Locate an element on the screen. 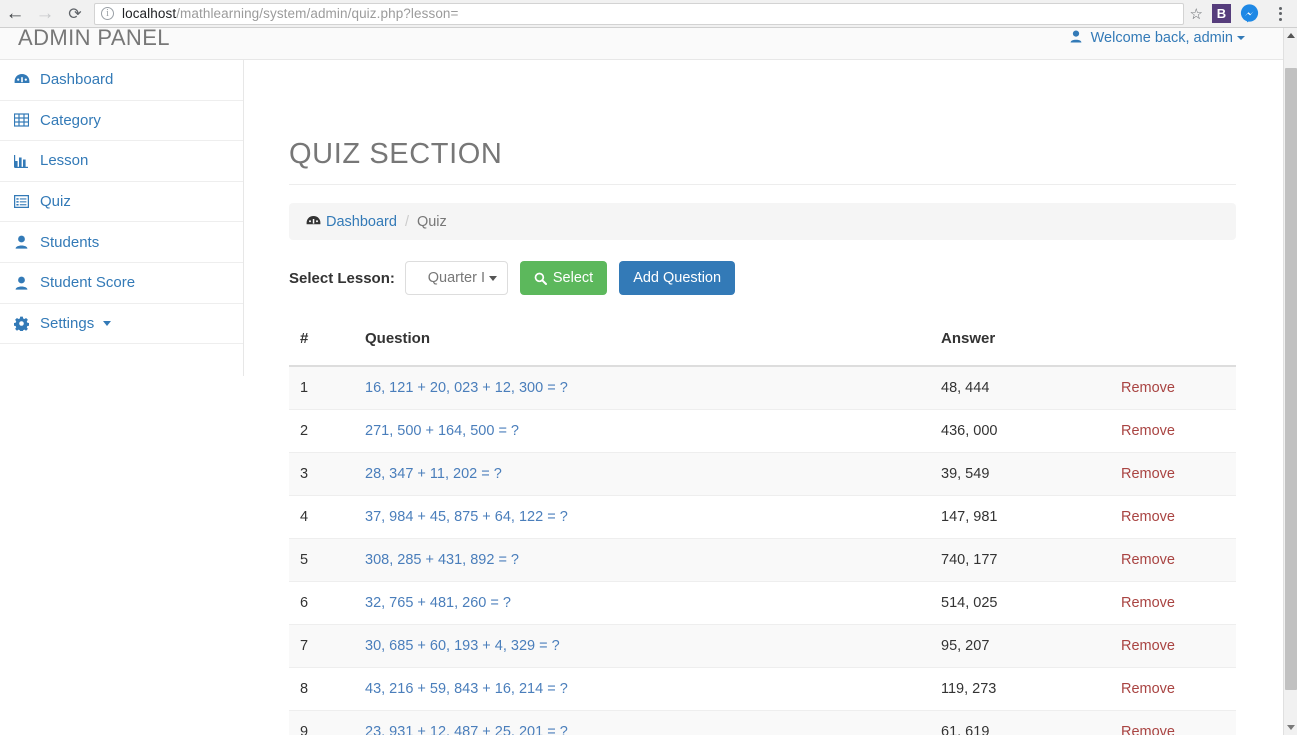 This screenshot has height=735, width=1297. table-header-row: # Question Answer is located at coordinates (762, 344).